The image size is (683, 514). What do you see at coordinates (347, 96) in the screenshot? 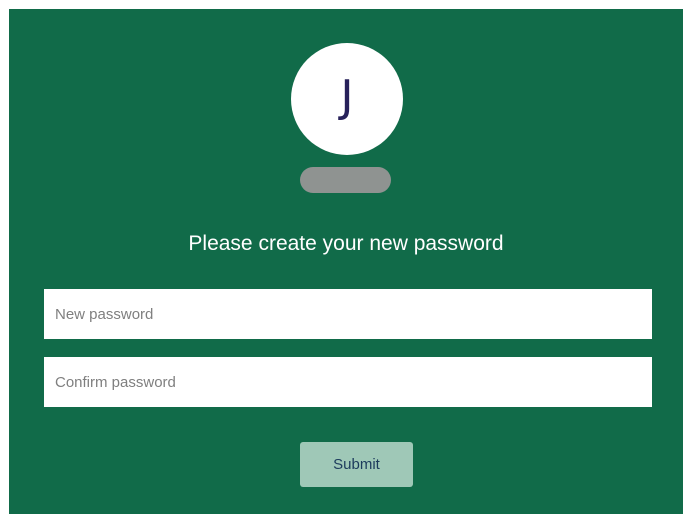
I see `avatar-initial: J` at bounding box center [347, 96].